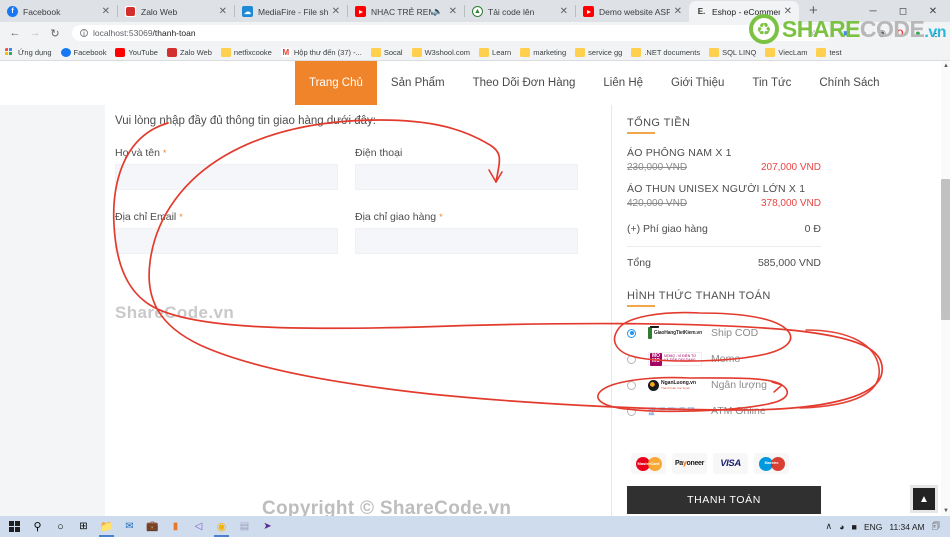  What do you see at coordinates (152, 526) in the screenshot?
I see `store-button: 💼` at bounding box center [152, 526].